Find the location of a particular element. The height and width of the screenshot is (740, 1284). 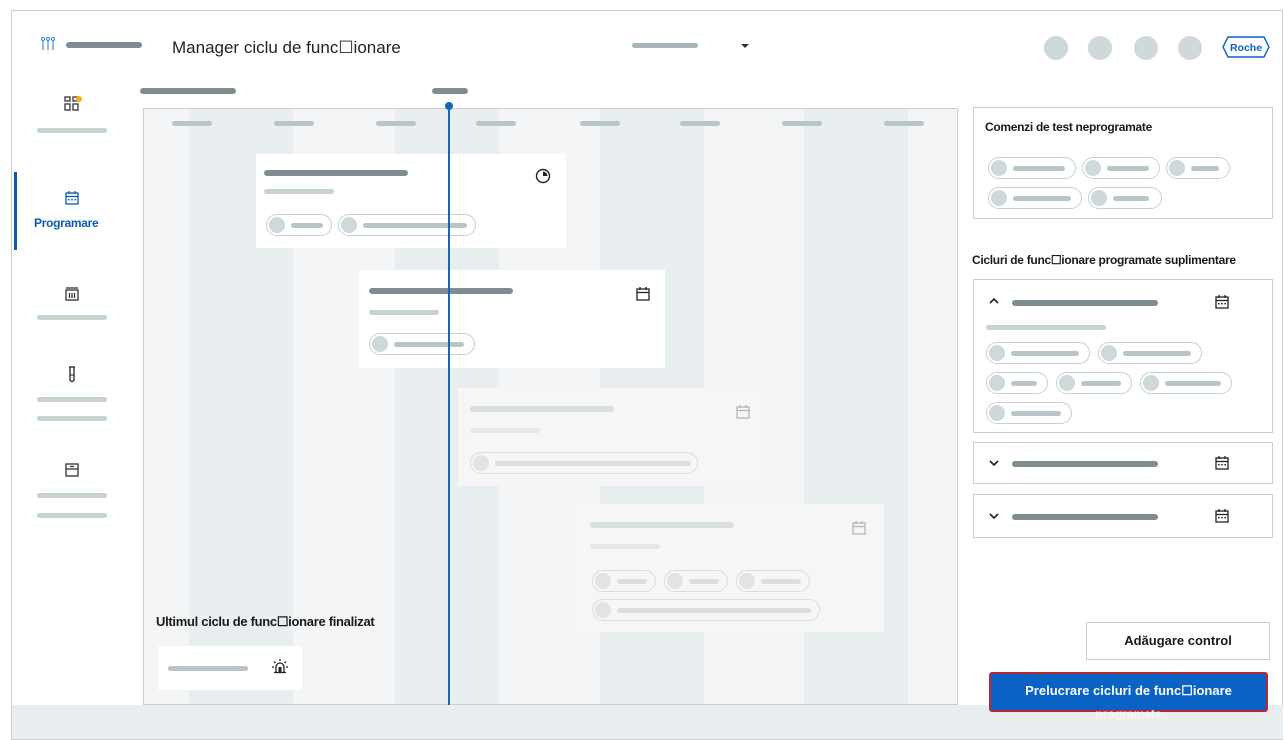

sidebar-item-label: Programare is located at coordinates (66, 223).